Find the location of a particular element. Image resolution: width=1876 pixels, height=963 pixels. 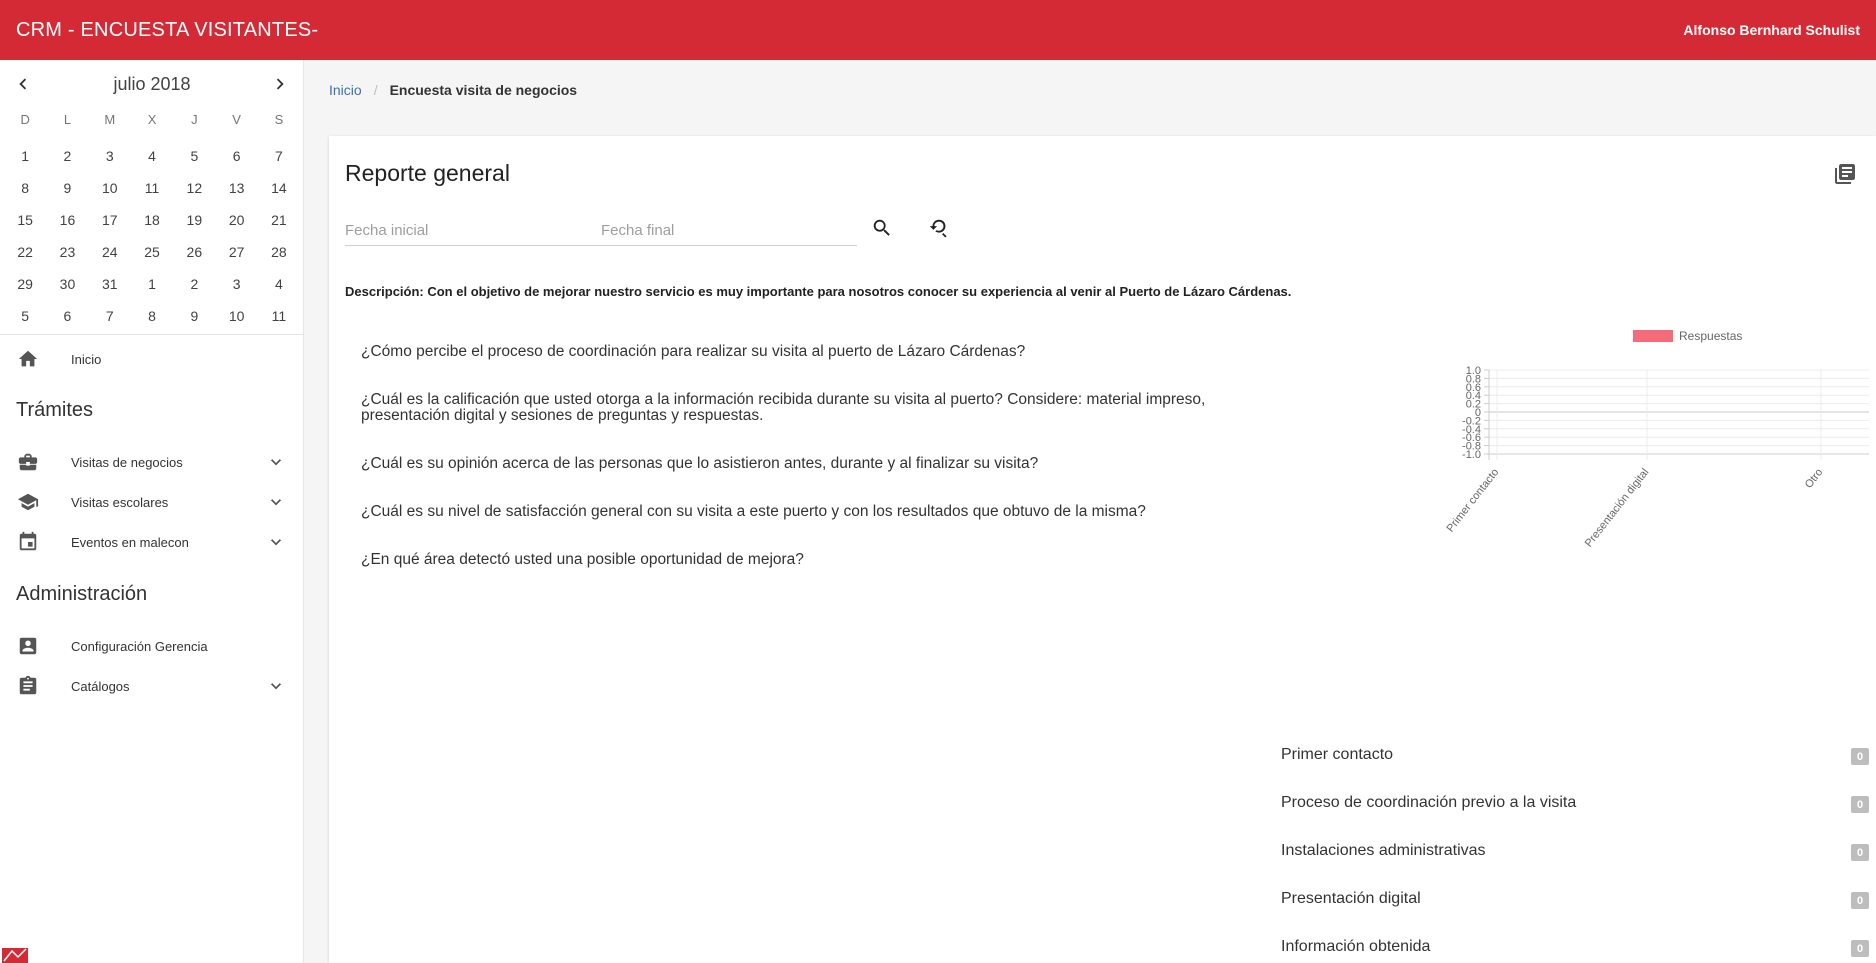

sidebar-item-label: Inicio is located at coordinates (86, 359).